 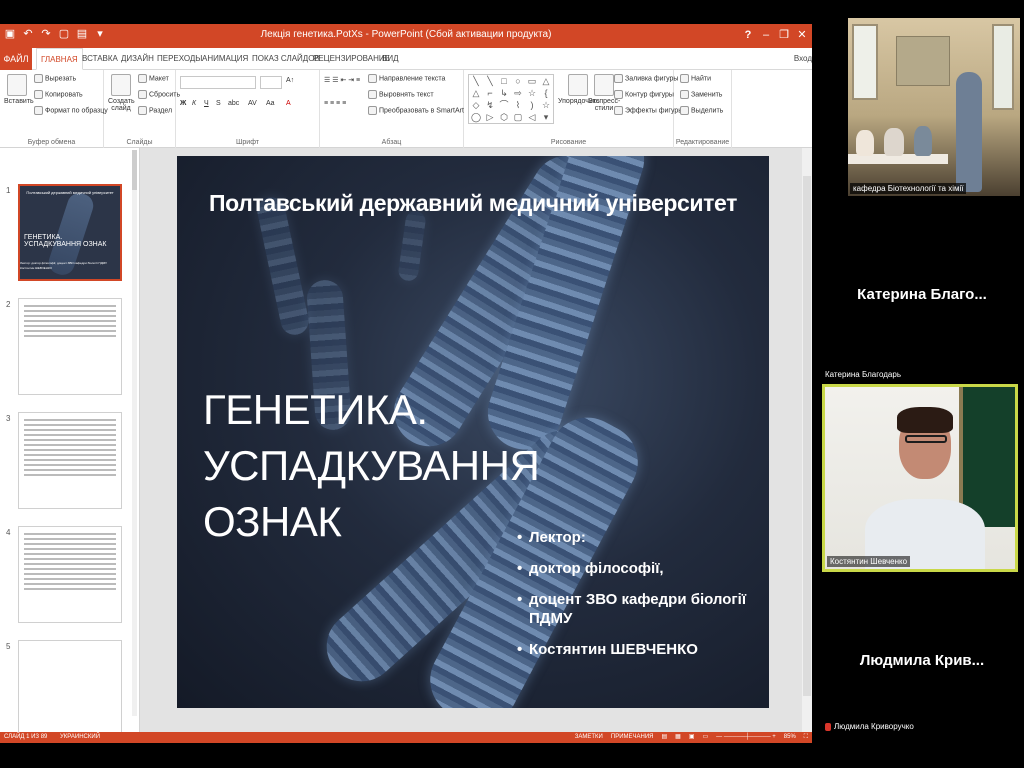 What do you see at coordinates (416, 110) in the screenshot?
I see `smartart-button: Преобразовать в SmartArt` at bounding box center [416, 110].